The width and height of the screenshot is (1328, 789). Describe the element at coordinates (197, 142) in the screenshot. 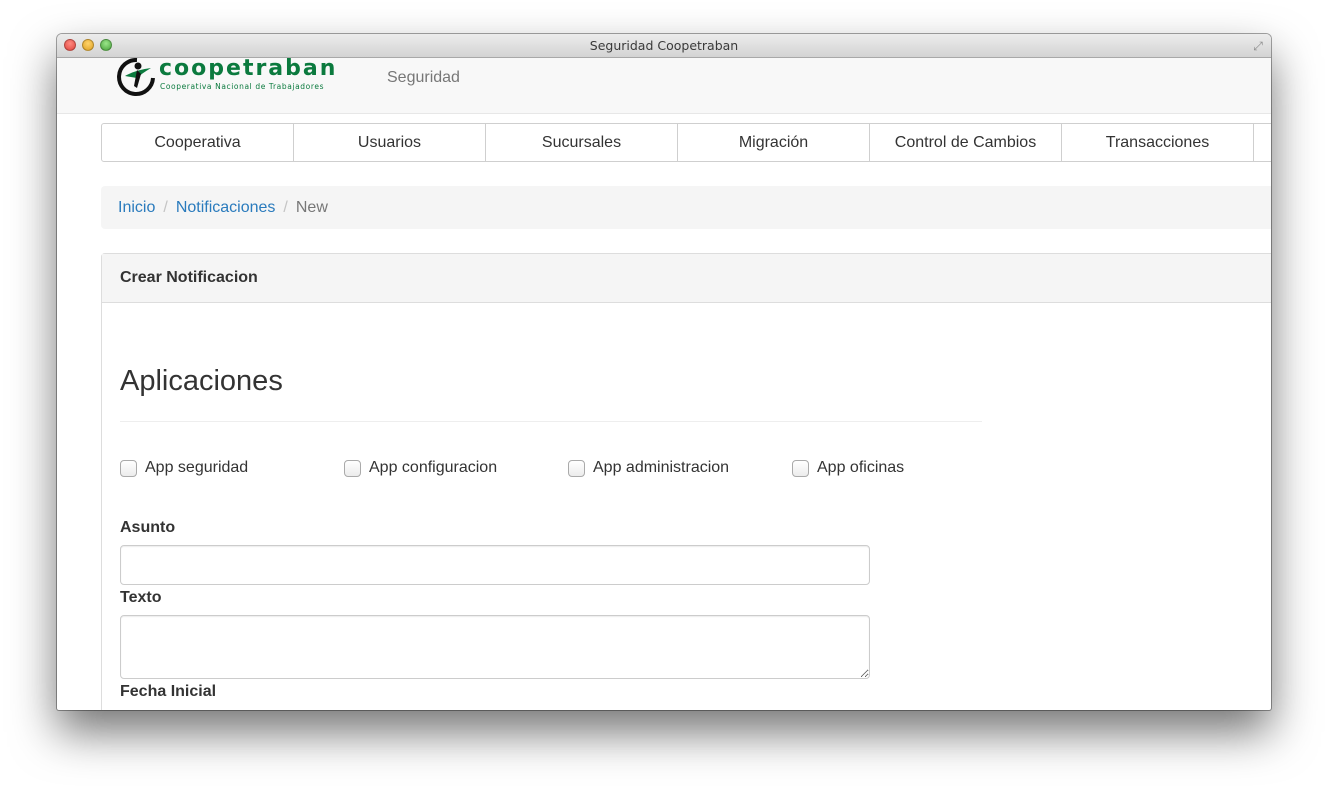

I see `menu-item-cooperativa: Cooperativa` at that location.